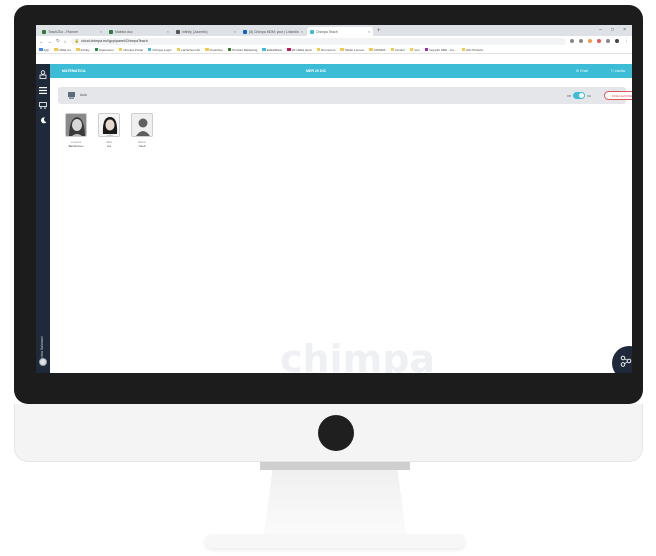 Image resolution: width=656 pixels, height=556 pixels. I want to click on browser-tab: Matrice.doc ×, so click(139, 31).